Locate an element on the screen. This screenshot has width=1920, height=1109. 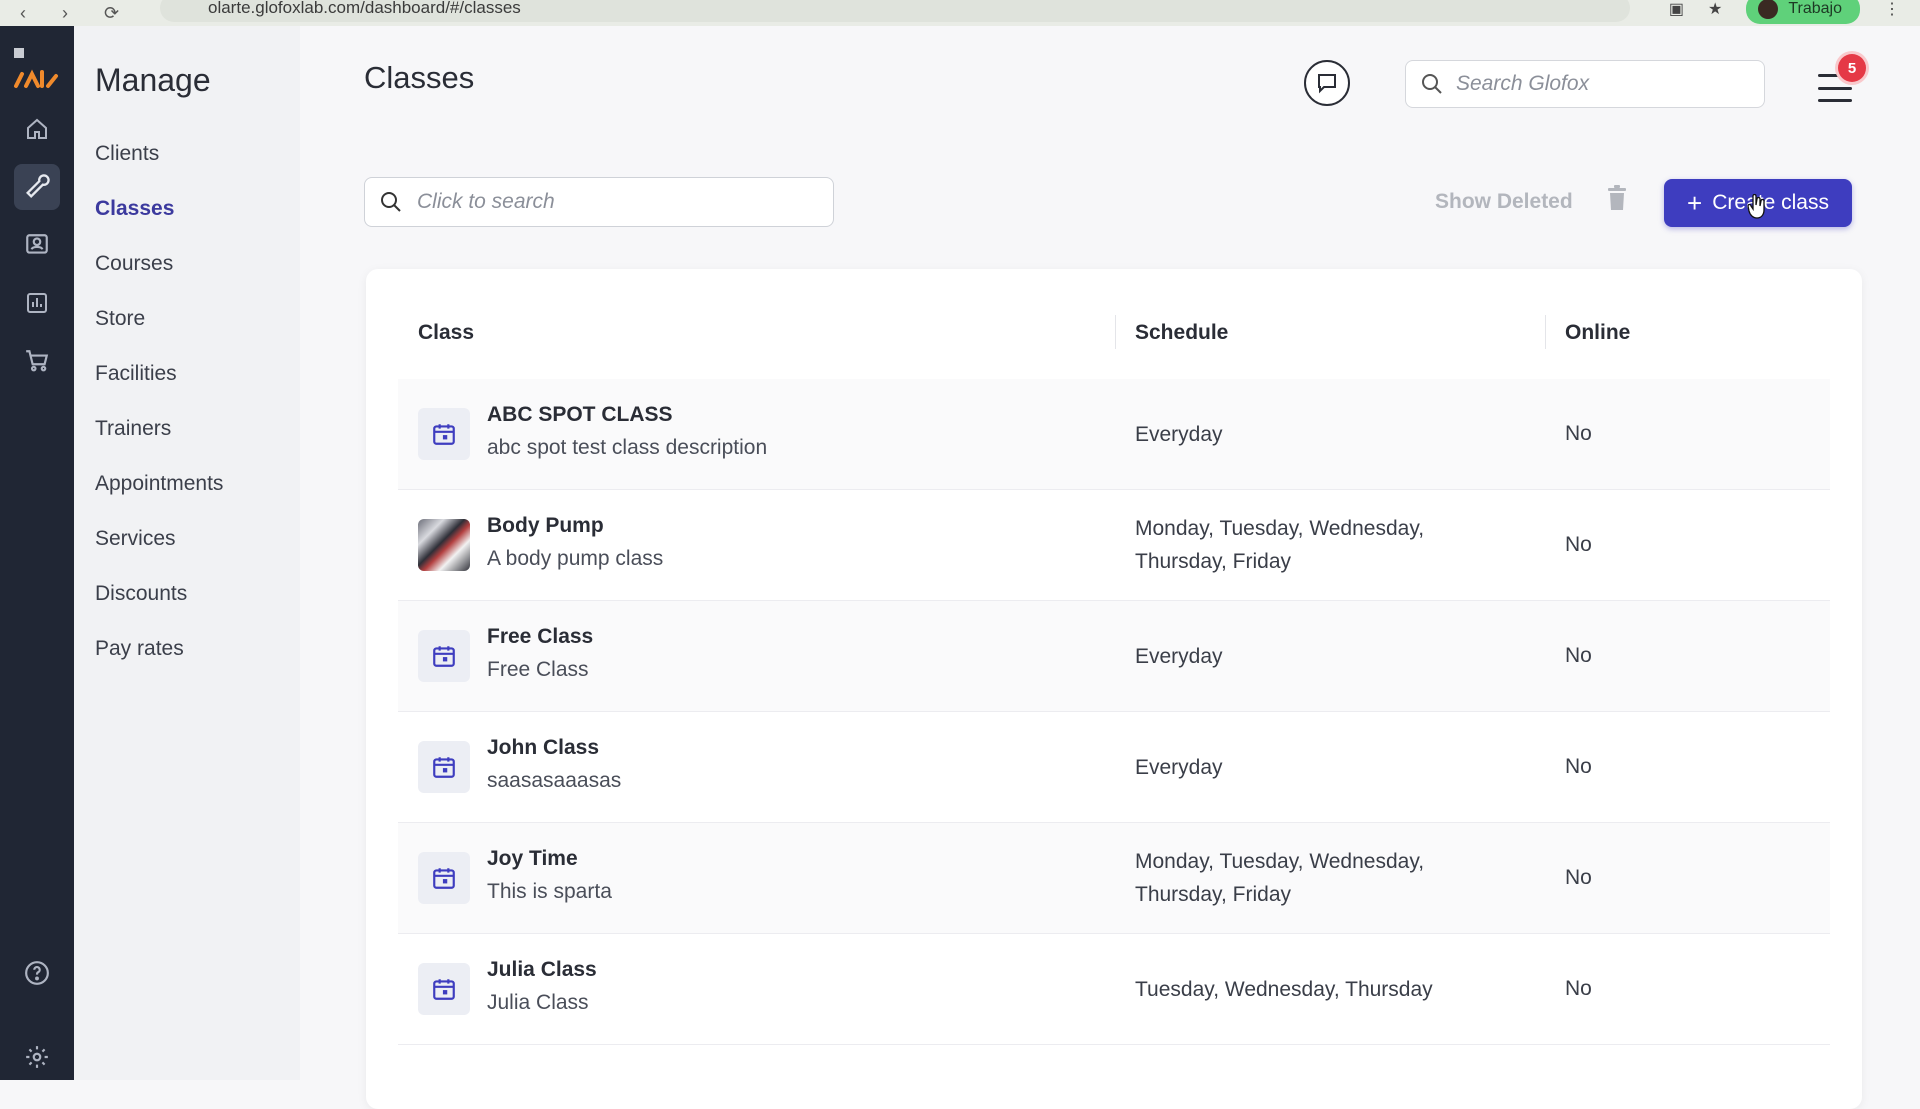
class-search-input is located at coordinates (617, 202).